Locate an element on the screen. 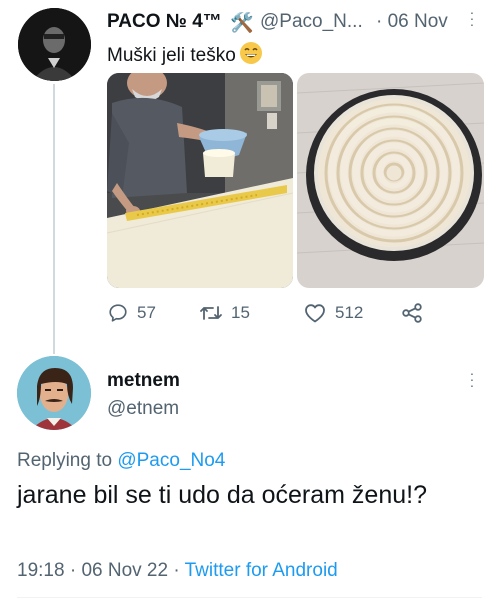  retweet-button: 15 is located at coordinates (224, 313).